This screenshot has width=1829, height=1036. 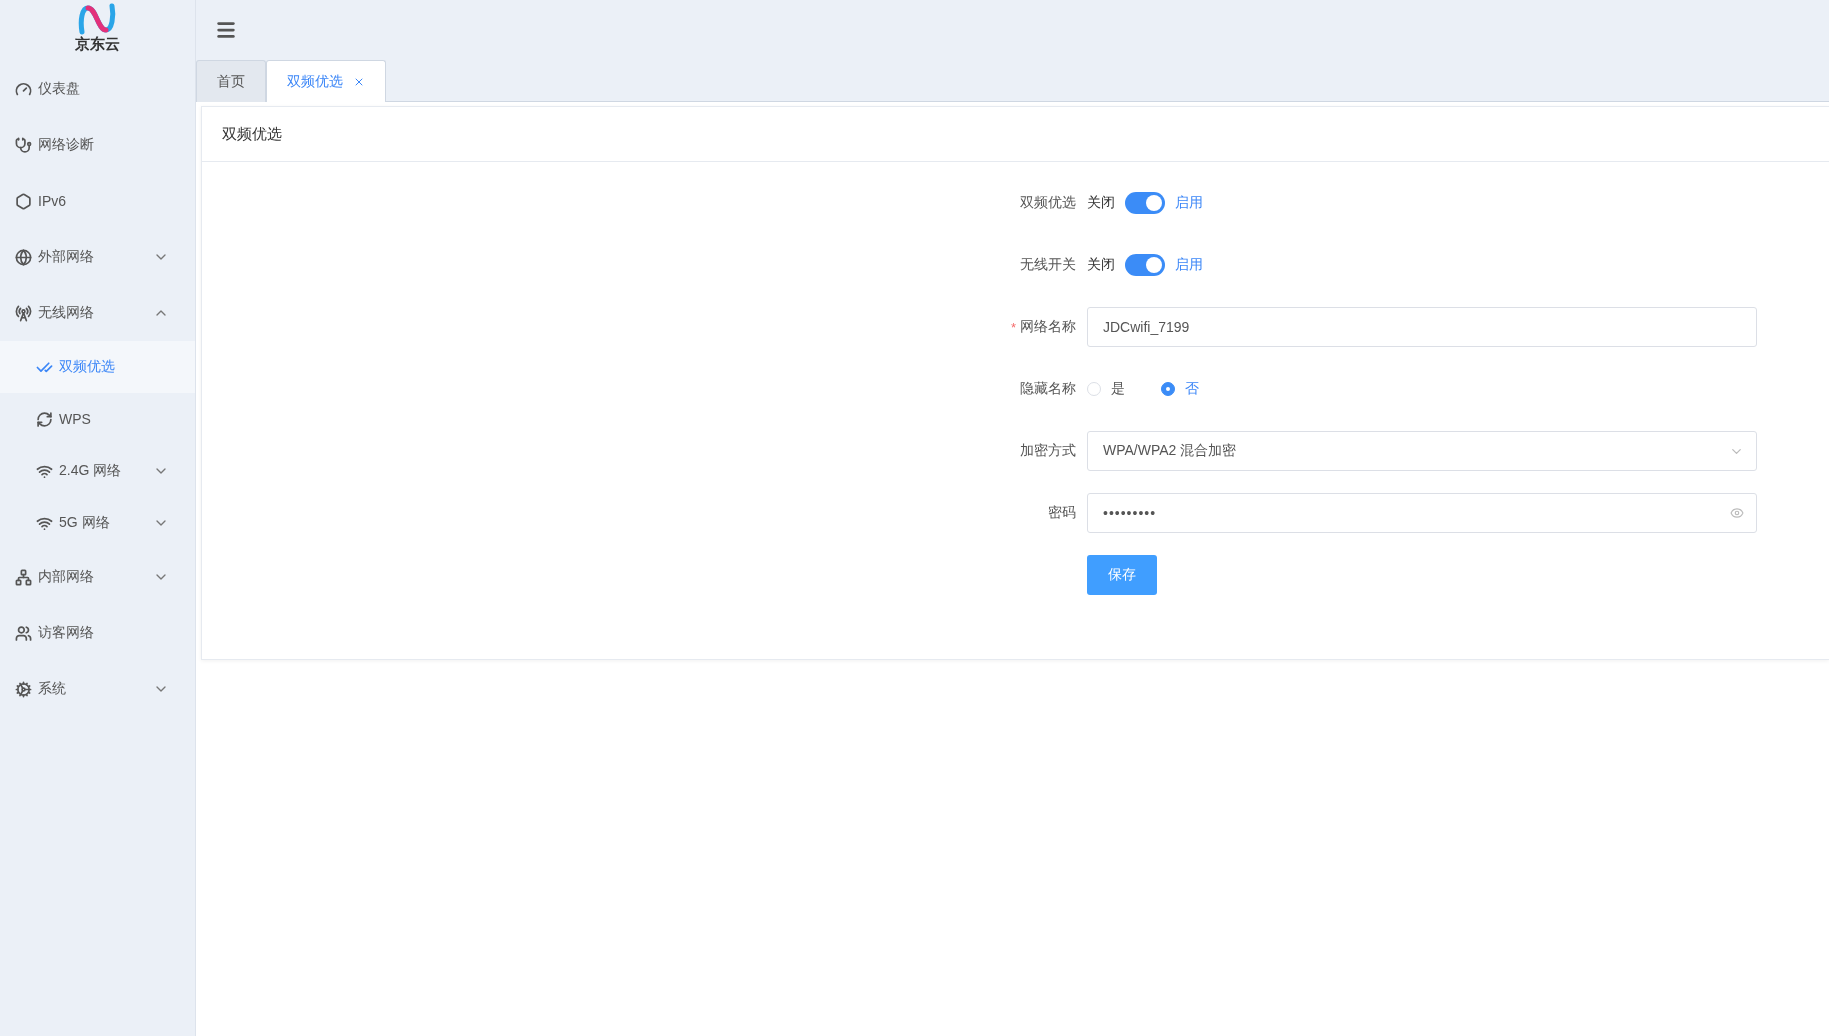 I want to click on field-label: 隐藏名称, so click(x=1048, y=389).